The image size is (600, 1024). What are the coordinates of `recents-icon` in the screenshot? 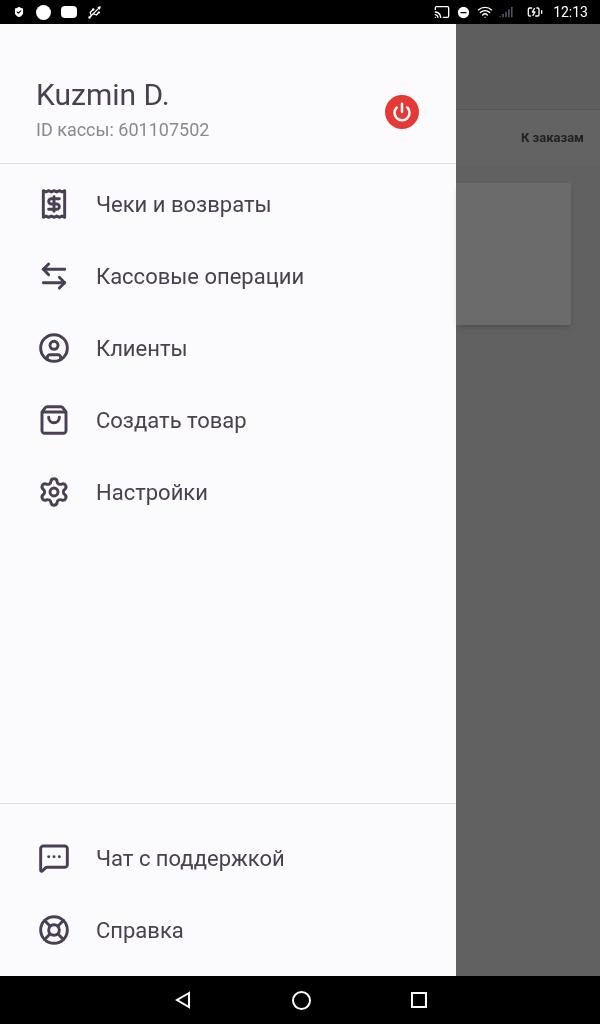 It's located at (418, 1000).